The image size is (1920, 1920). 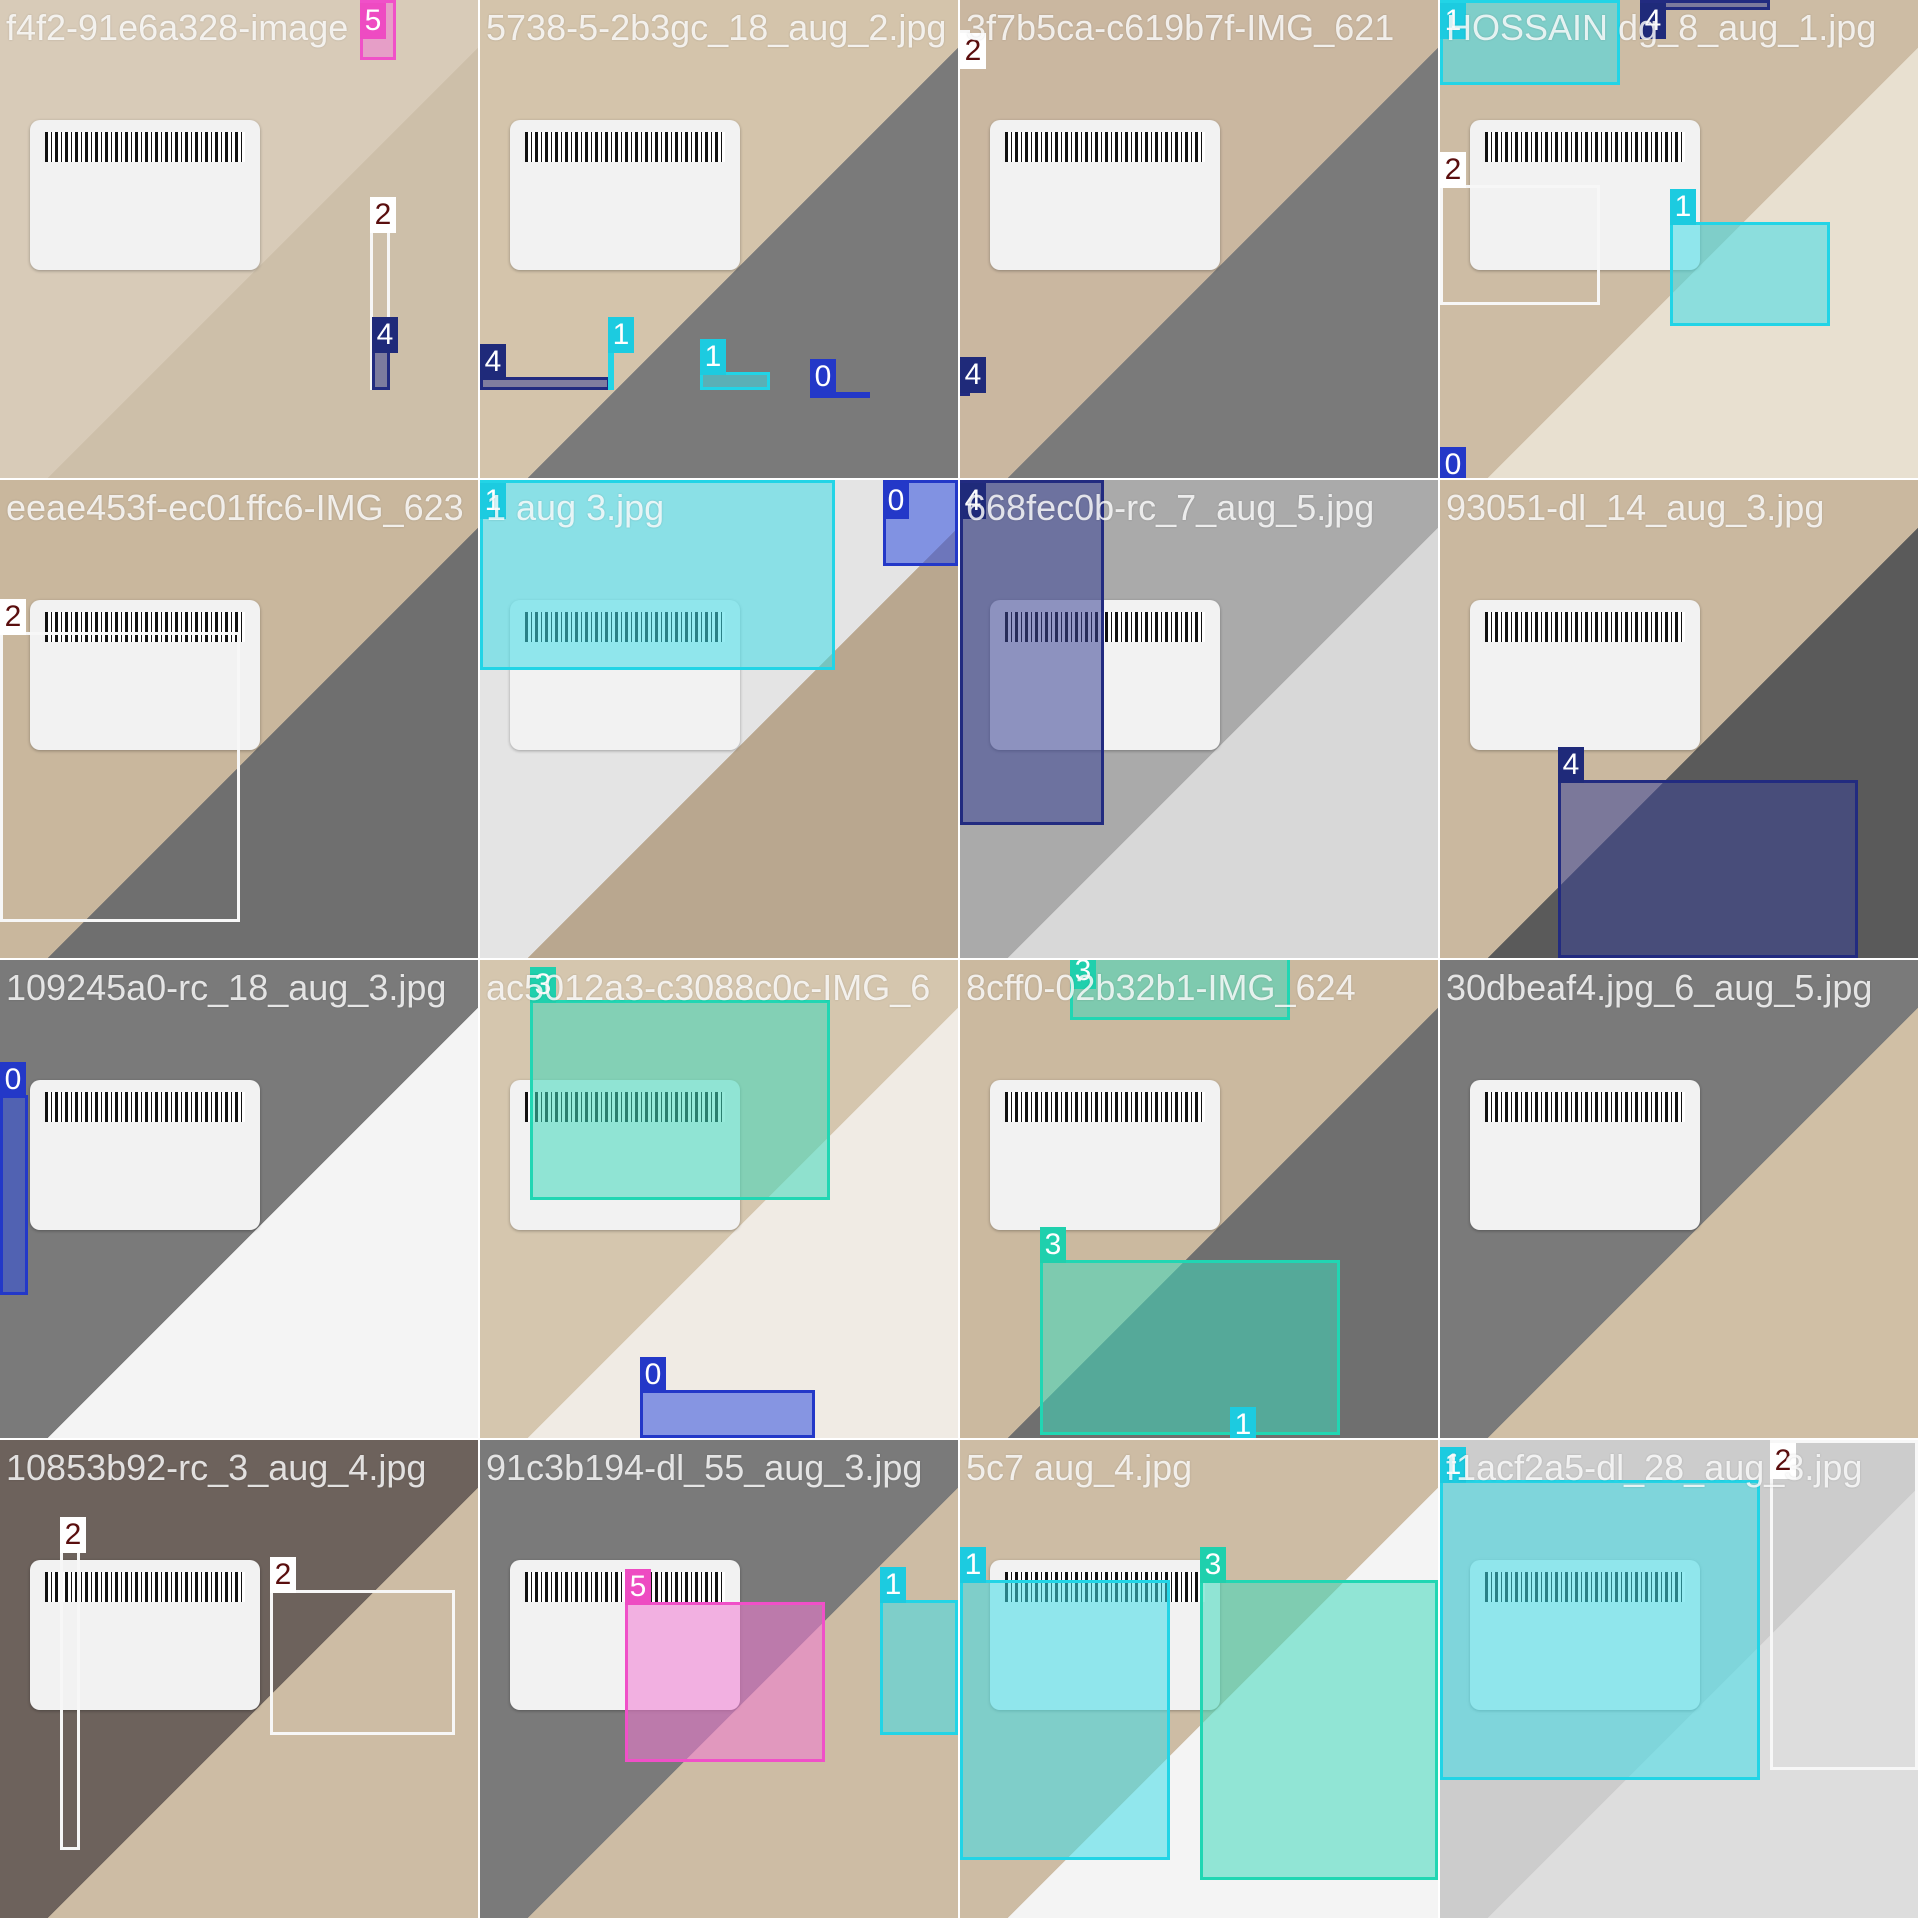 What do you see at coordinates (1659, 987) in the screenshot?
I see `tile-filename: 30dbeaf4.jpg_6_aug_5.jpg` at bounding box center [1659, 987].